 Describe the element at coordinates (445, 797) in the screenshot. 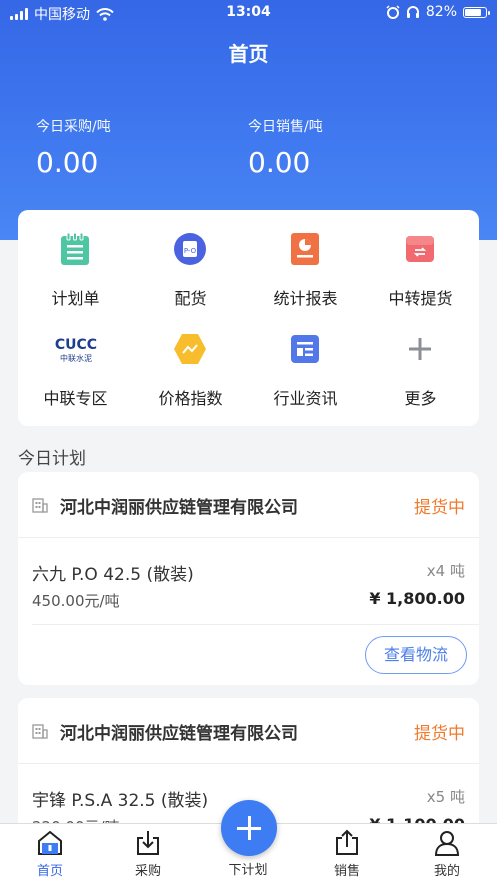

I see `product-qty: x5 吨` at that location.